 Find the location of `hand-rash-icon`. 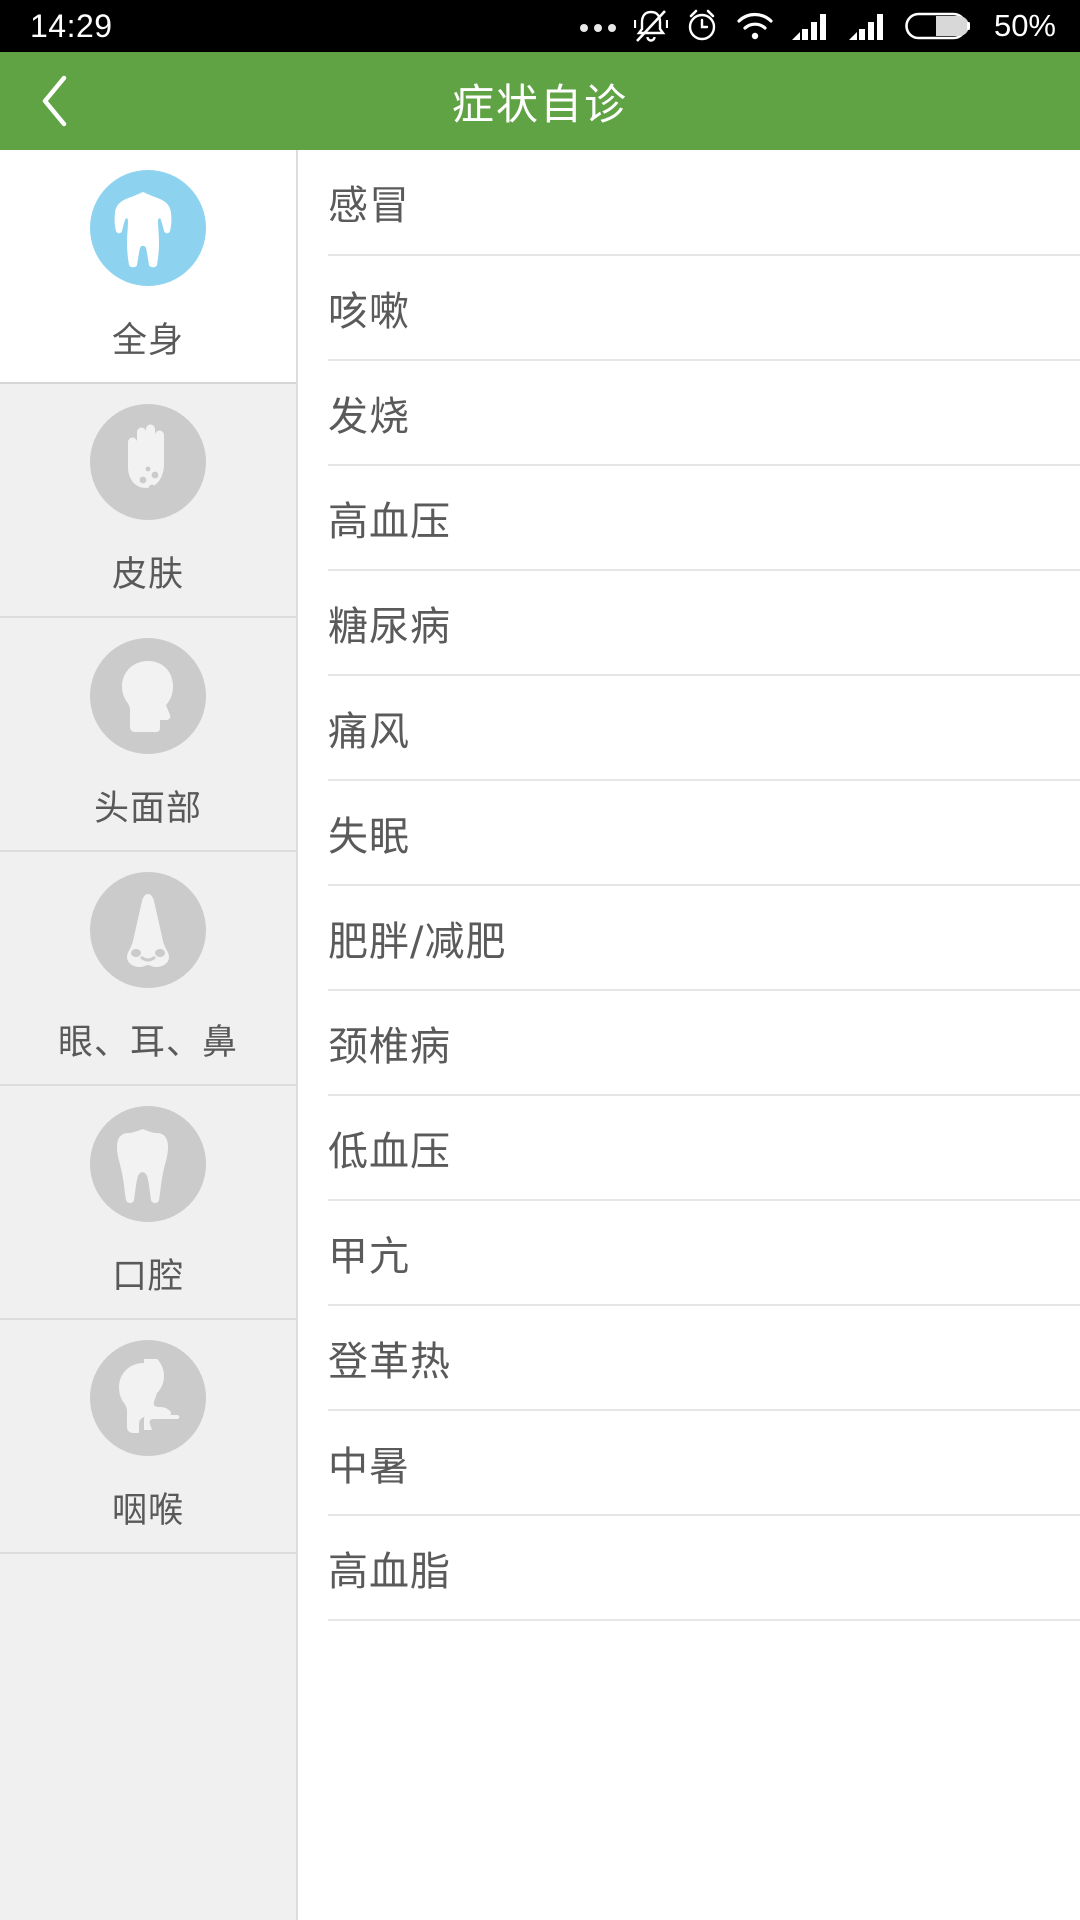

hand-rash-icon is located at coordinates (148, 461).